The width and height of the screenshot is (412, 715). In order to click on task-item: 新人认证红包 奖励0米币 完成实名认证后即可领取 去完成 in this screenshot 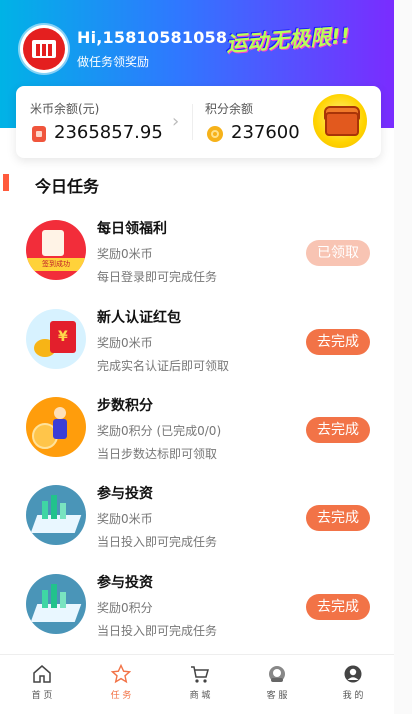, I will do `click(197, 353)`.